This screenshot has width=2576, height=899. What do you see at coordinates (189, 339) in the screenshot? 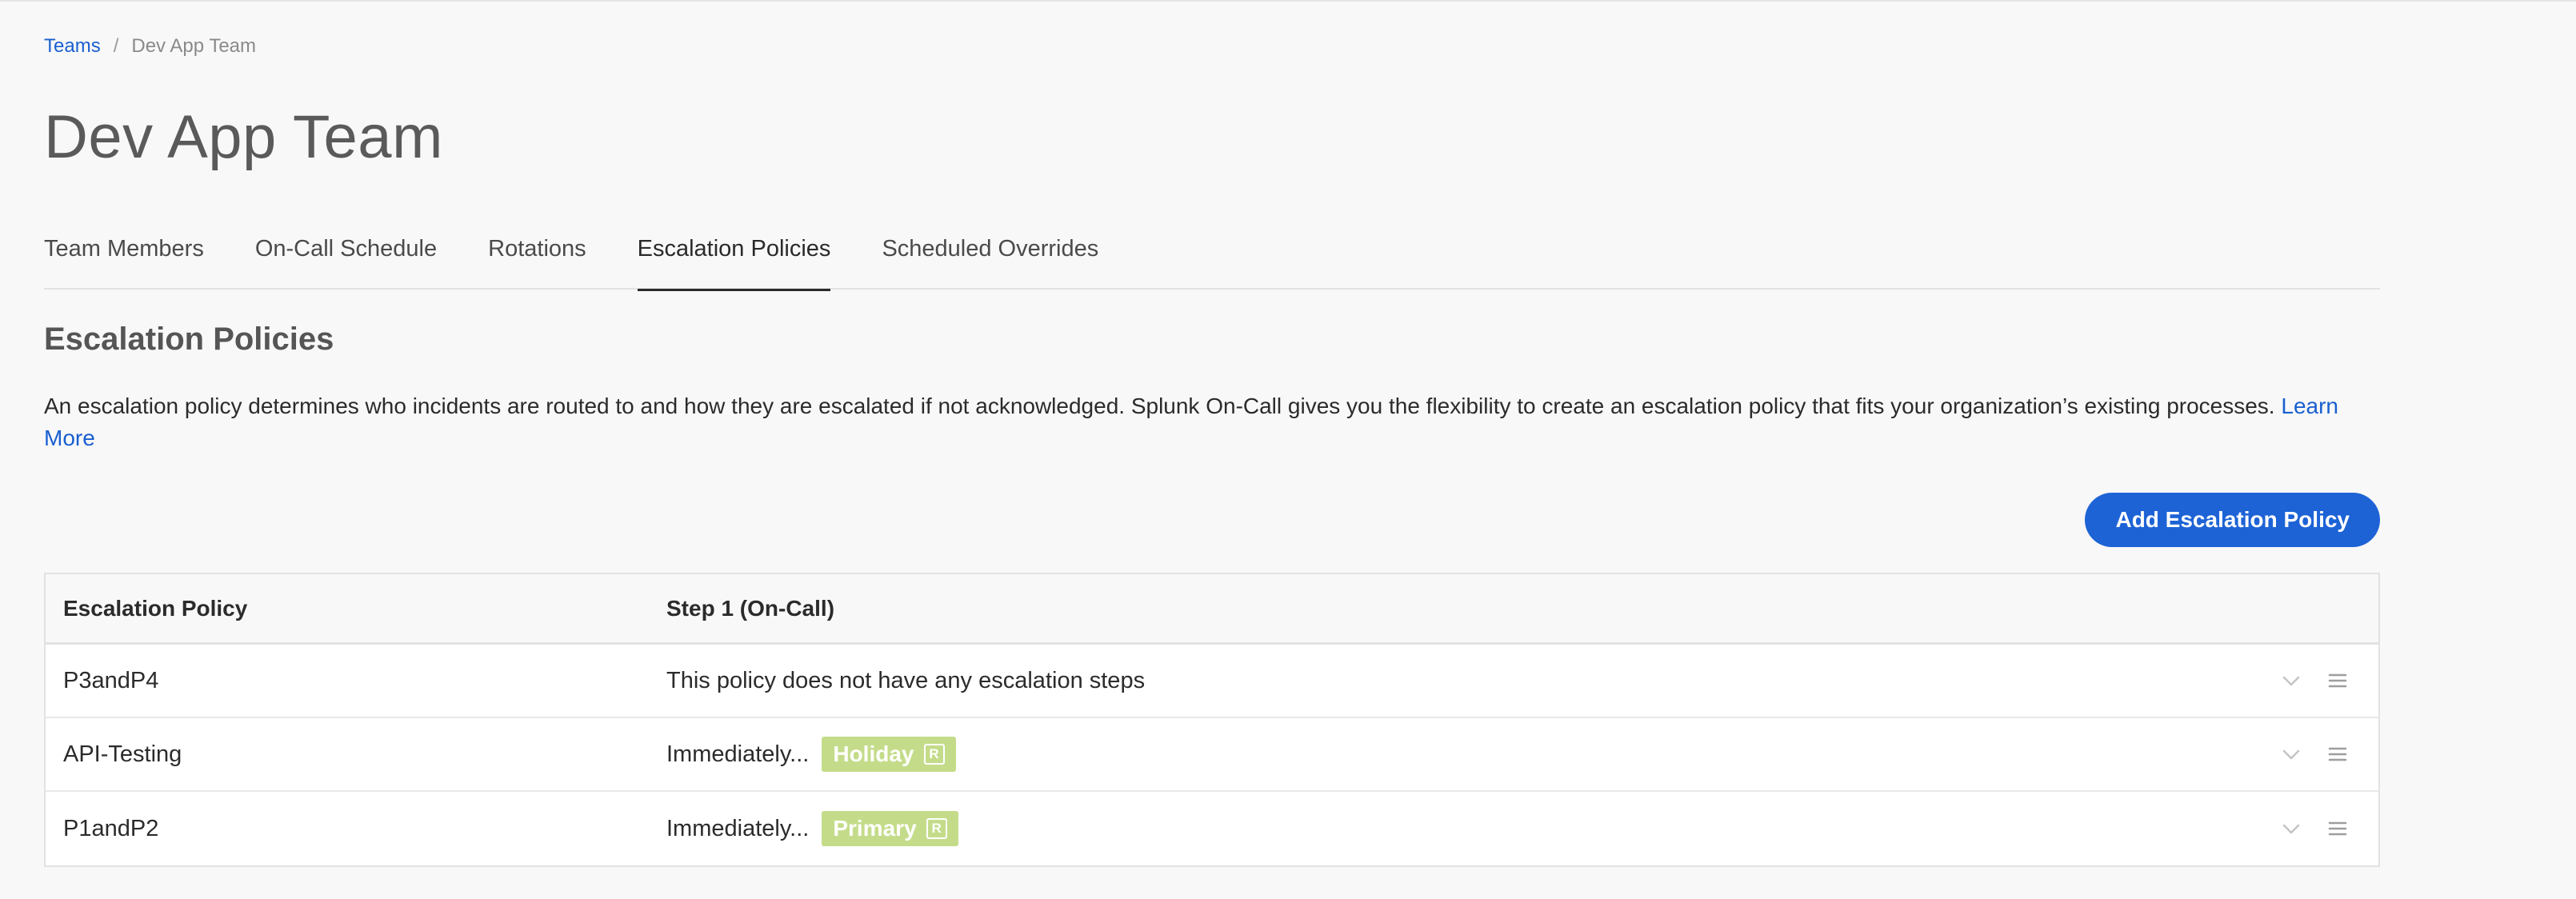
I see `section-title: Escalation Policies` at bounding box center [189, 339].